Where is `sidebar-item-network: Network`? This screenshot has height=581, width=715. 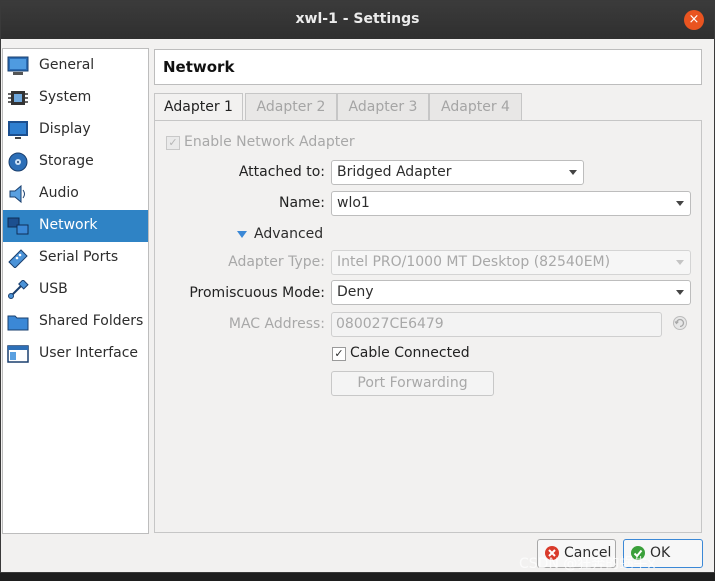
sidebar-item-network: Network is located at coordinates (75, 226).